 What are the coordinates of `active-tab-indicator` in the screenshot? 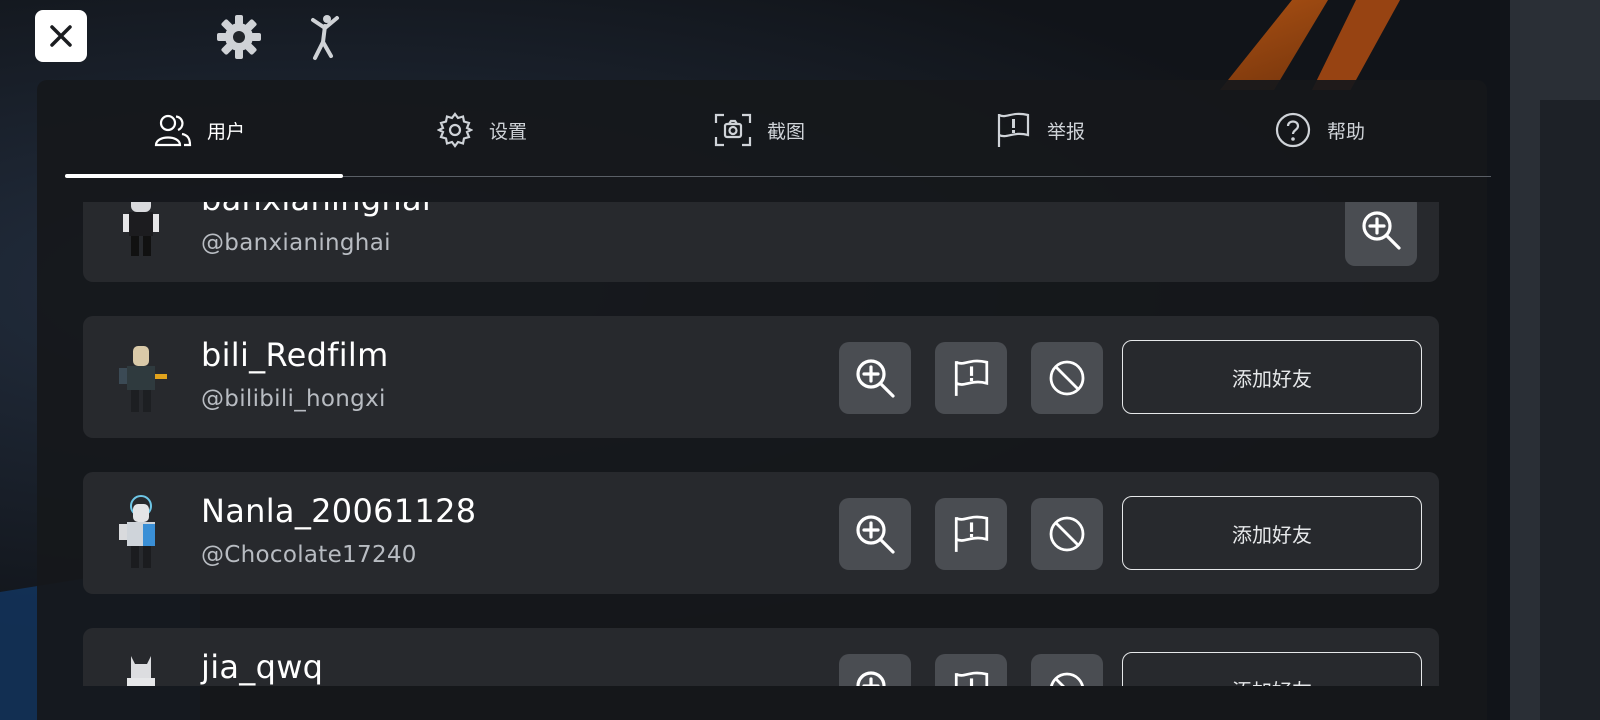 It's located at (204, 176).